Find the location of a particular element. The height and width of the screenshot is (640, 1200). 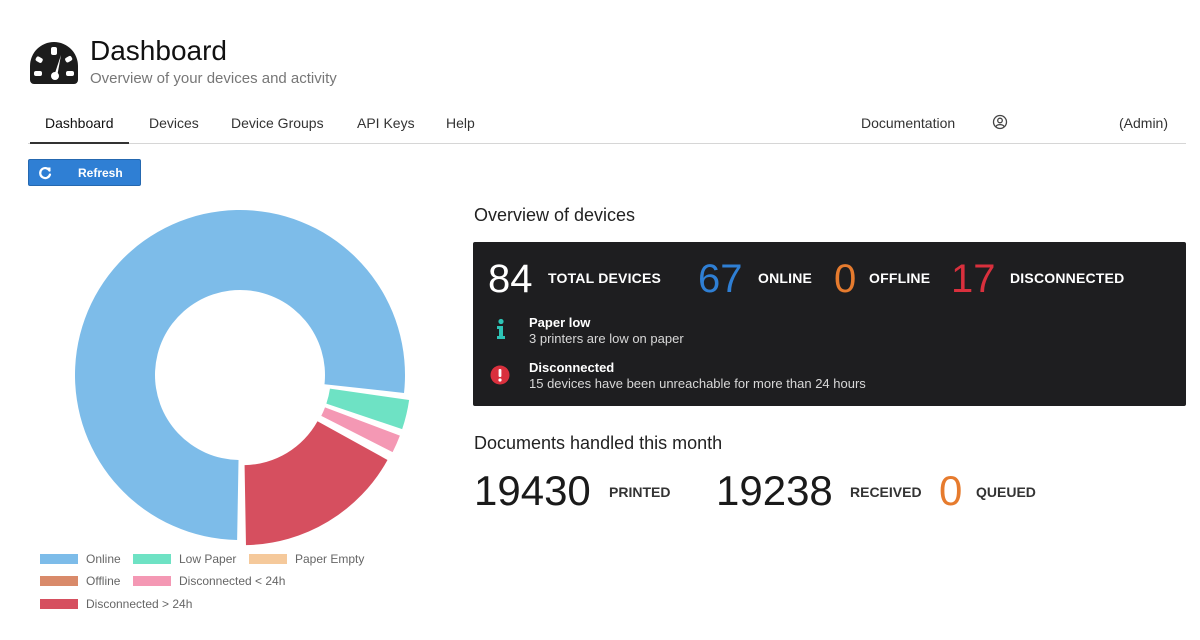

legend-item-low-paper: Low Paper is located at coordinates (184, 559).